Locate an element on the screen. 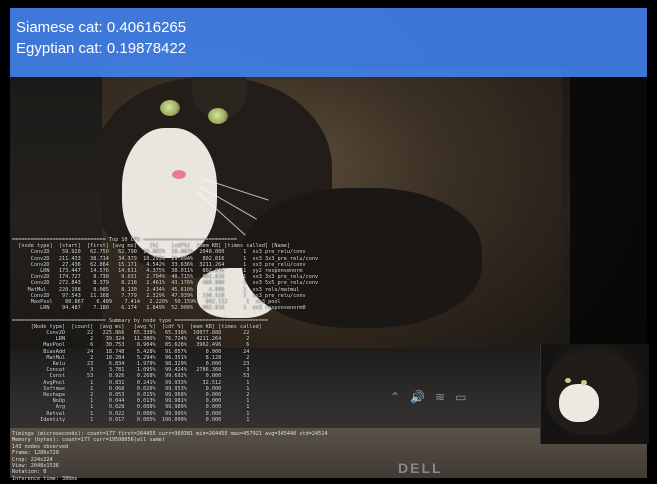 The image size is (657, 484). cat-nose is located at coordinates (179, 174).